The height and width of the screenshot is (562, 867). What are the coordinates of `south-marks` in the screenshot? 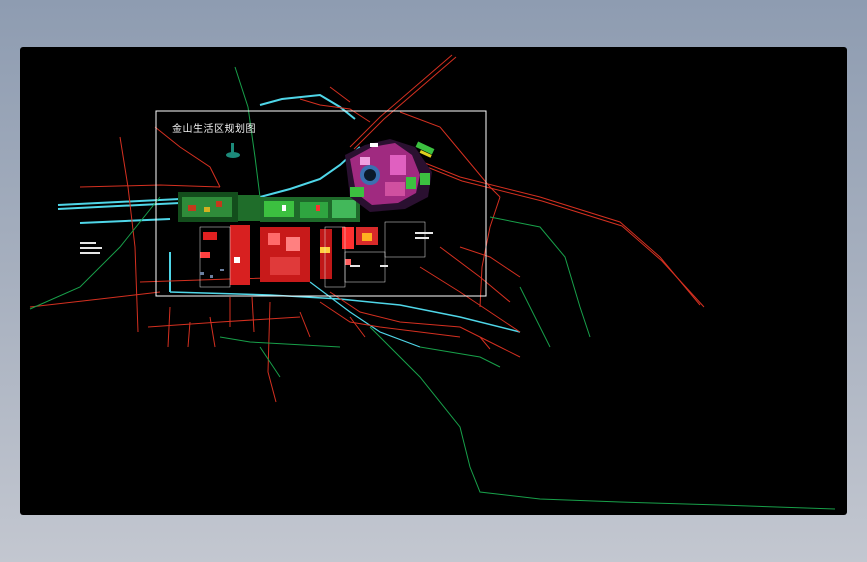 It's located at (212, 273).